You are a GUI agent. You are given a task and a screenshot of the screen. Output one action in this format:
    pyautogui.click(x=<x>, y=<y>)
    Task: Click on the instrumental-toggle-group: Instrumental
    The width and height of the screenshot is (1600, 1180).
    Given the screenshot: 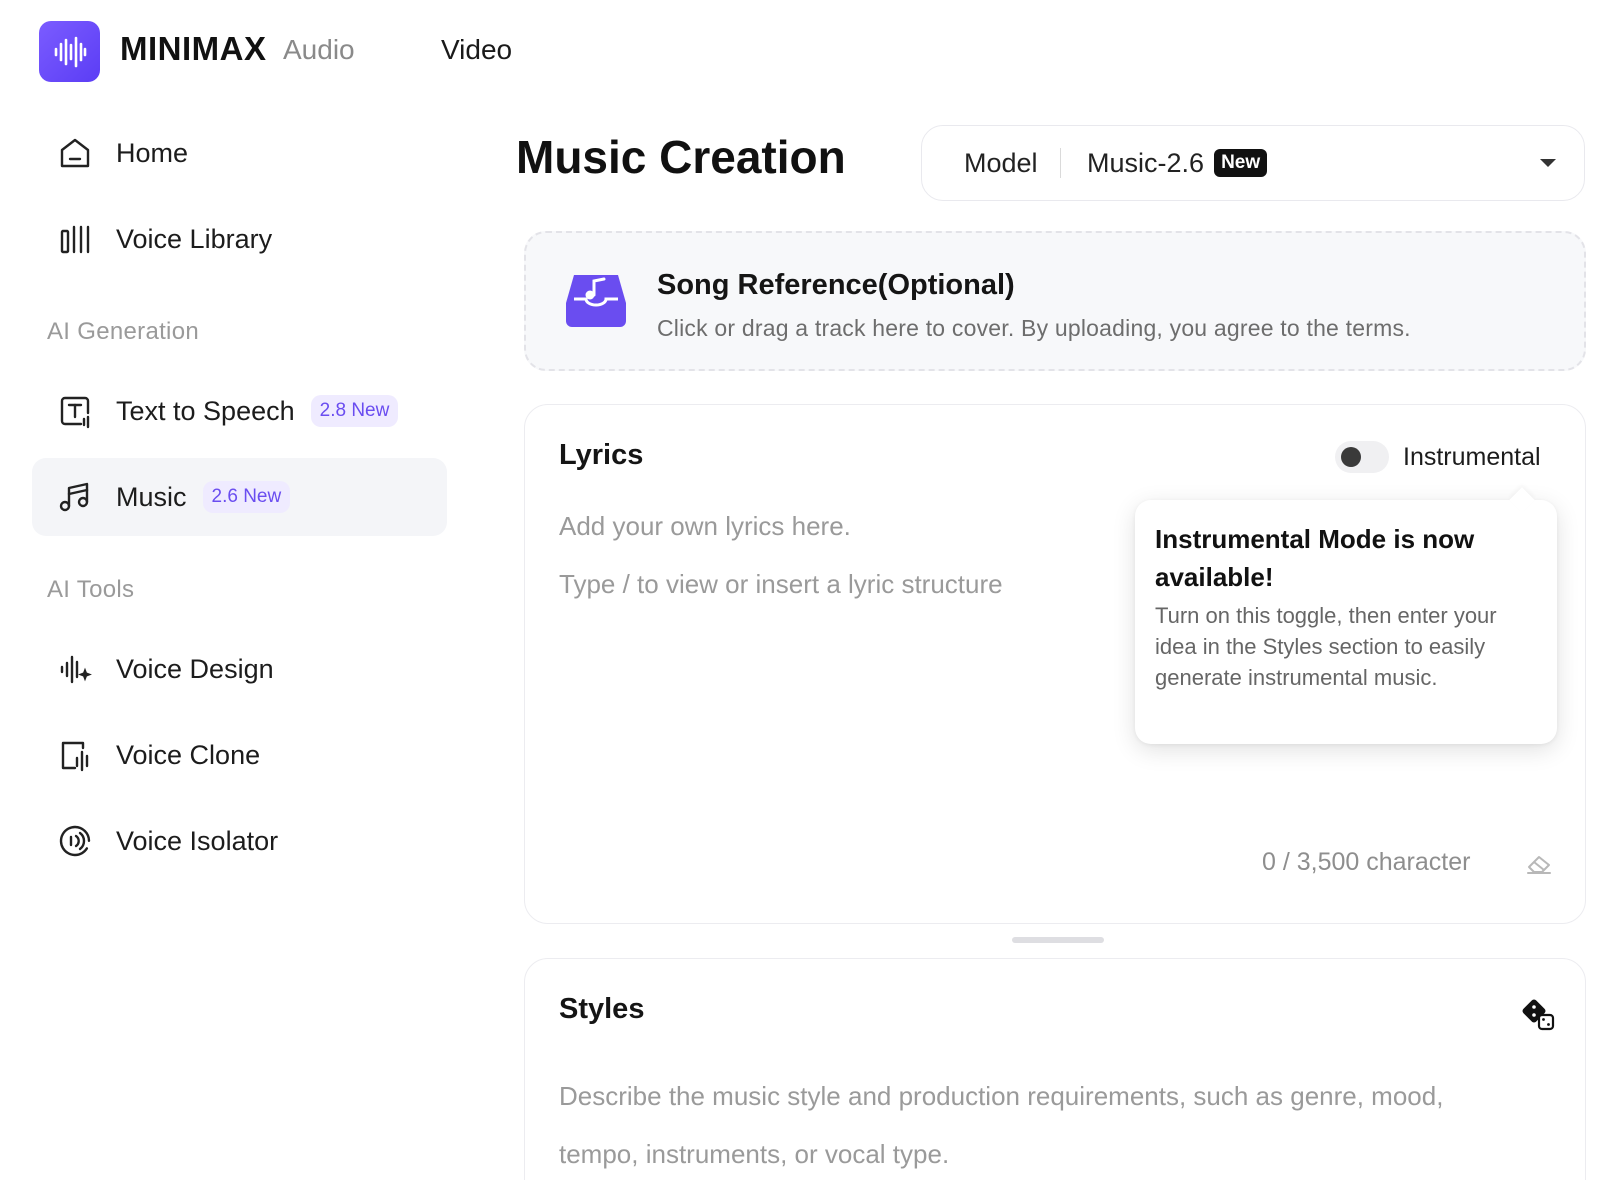 What is the action you would take?
    pyautogui.click(x=1438, y=457)
    